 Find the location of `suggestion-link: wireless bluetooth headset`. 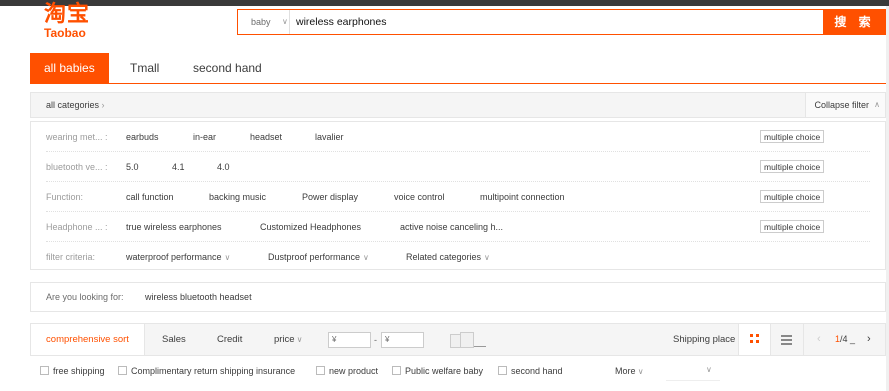

suggestion-link: wireless bluetooth headset is located at coordinates (198, 297).